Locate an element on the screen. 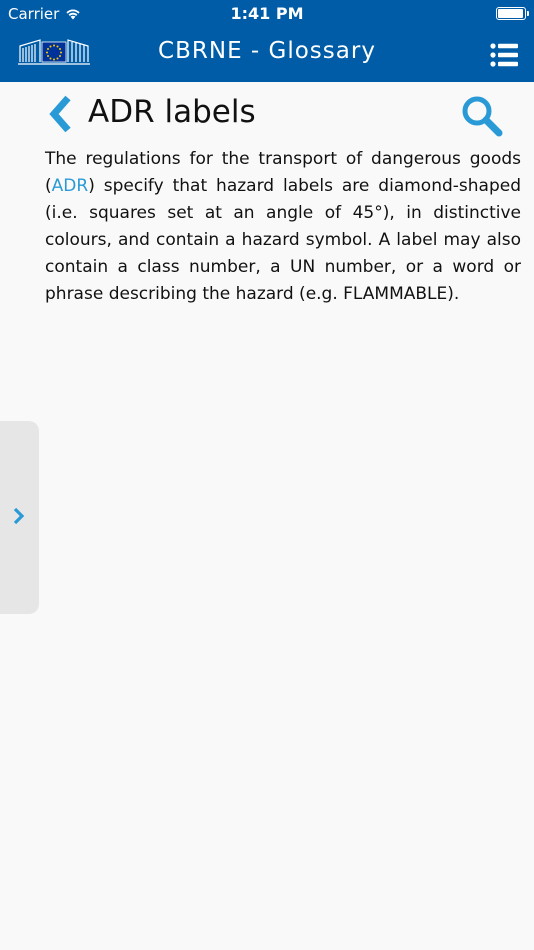  battery-icon is located at coordinates (512, 13).